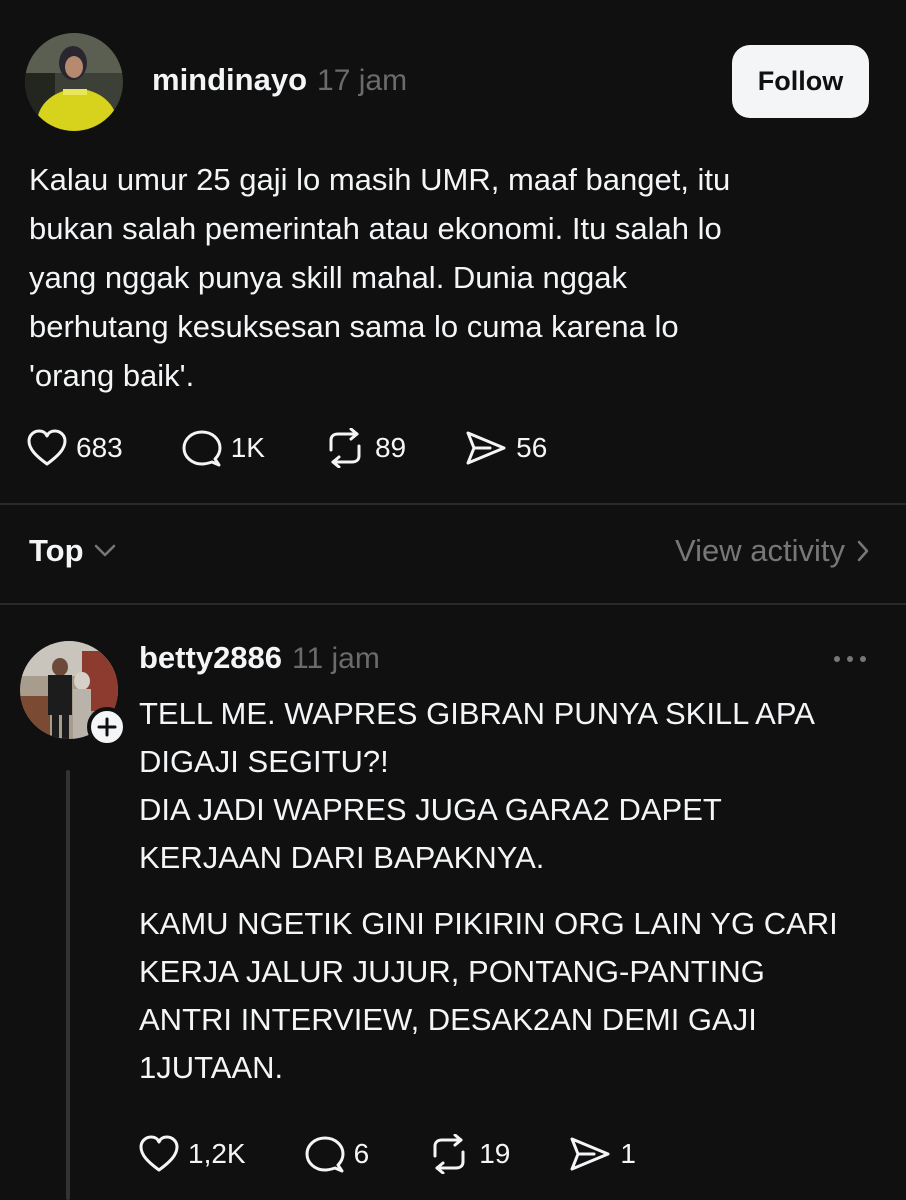  I want to click on post-timestamp: 17 jam, so click(362, 80).